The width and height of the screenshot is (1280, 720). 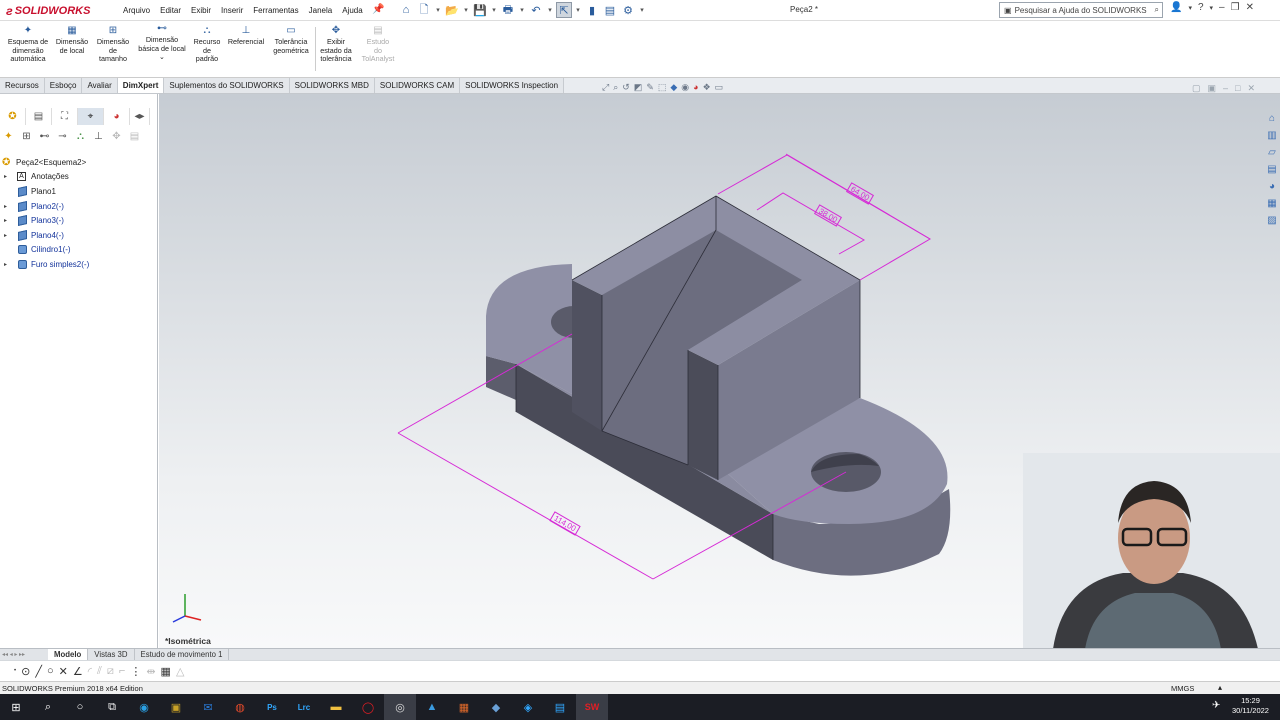 I want to click on convert-entities-icon: ⧄, so click(x=110, y=671).